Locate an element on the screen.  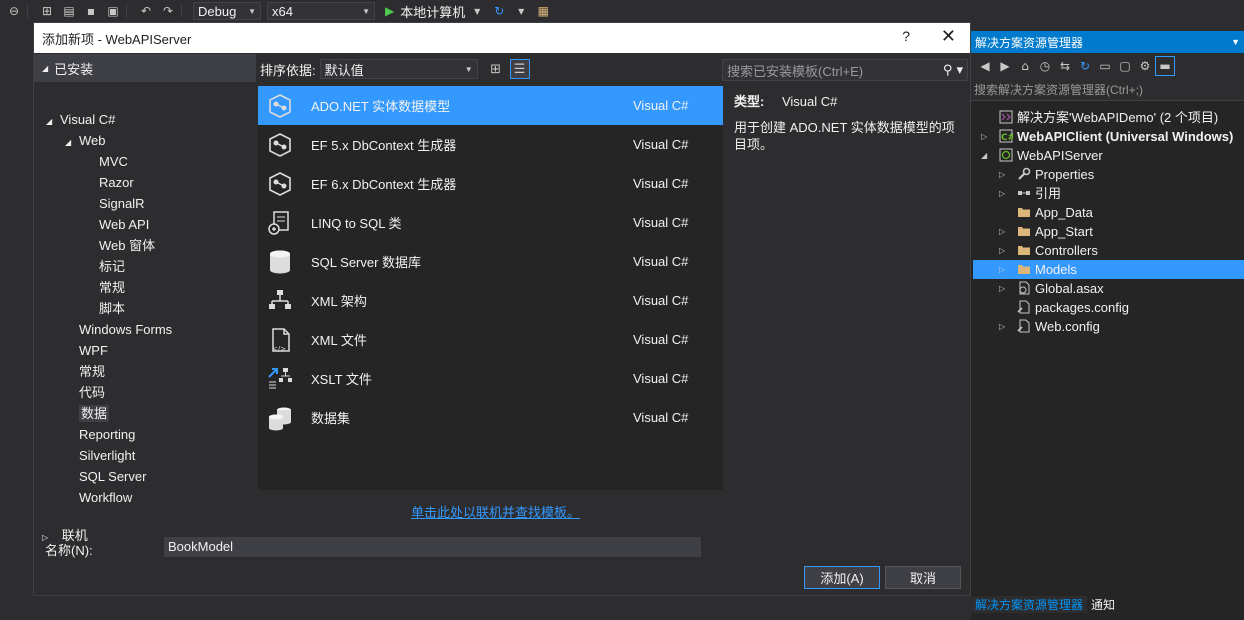
new-project-icon: ⊞ is located at coordinates (47, 11).